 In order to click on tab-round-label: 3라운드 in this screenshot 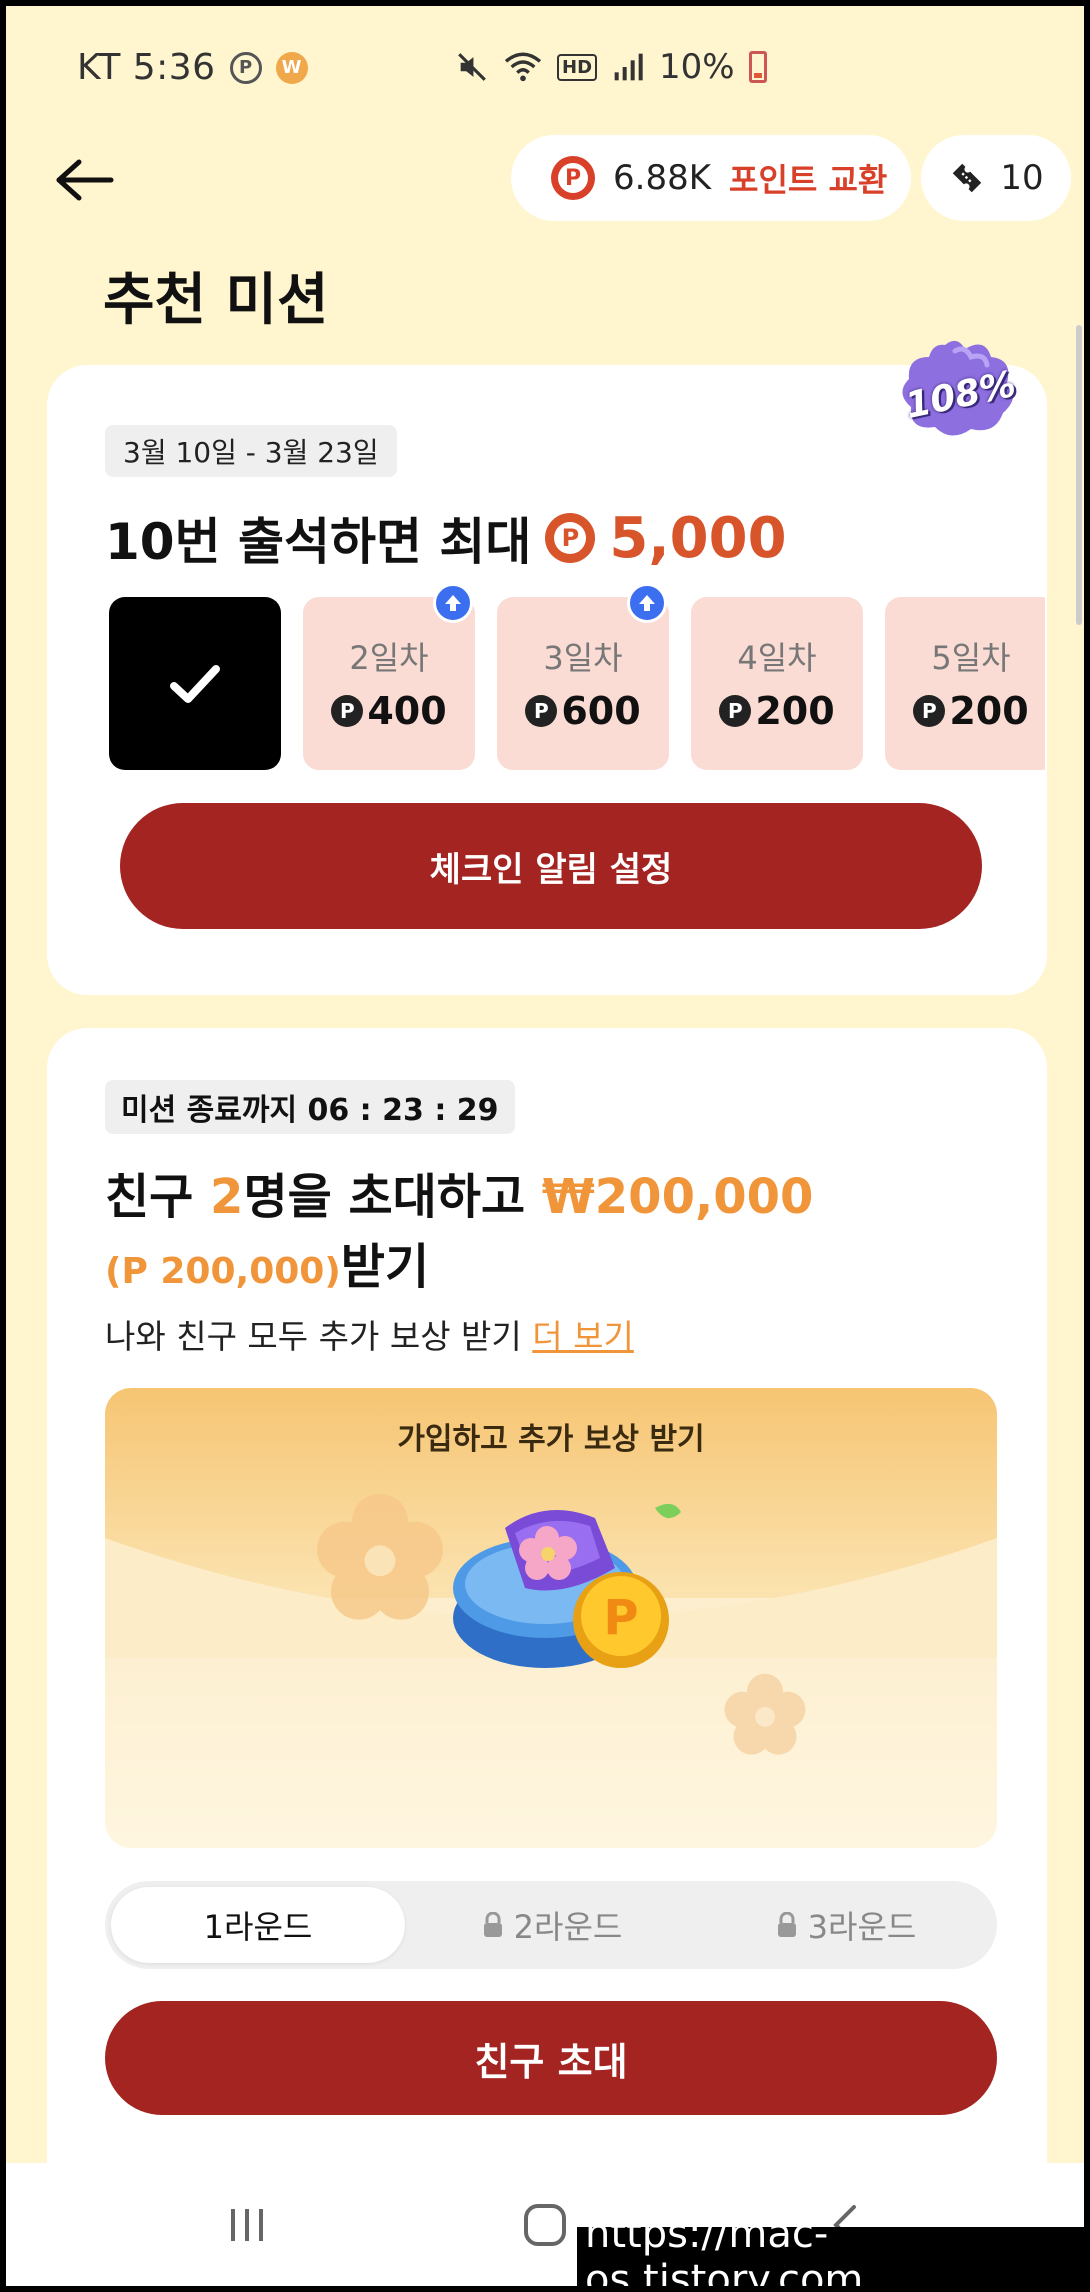, I will do `click(862, 1927)`.